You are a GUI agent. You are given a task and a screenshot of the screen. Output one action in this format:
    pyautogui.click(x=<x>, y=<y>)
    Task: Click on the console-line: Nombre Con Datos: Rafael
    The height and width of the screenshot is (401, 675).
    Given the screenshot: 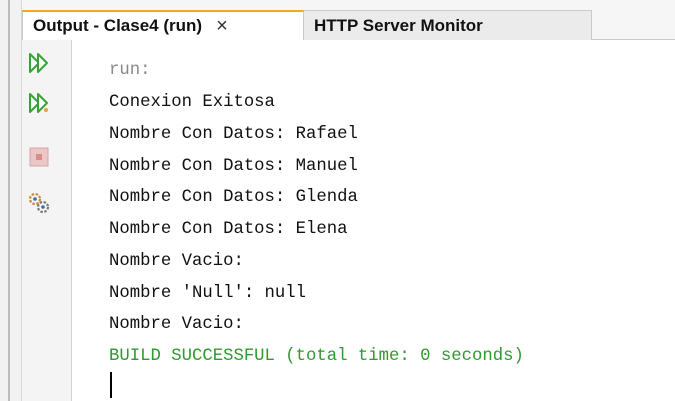 What is the action you would take?
    pyautogui.click(x=233, y=134)
    